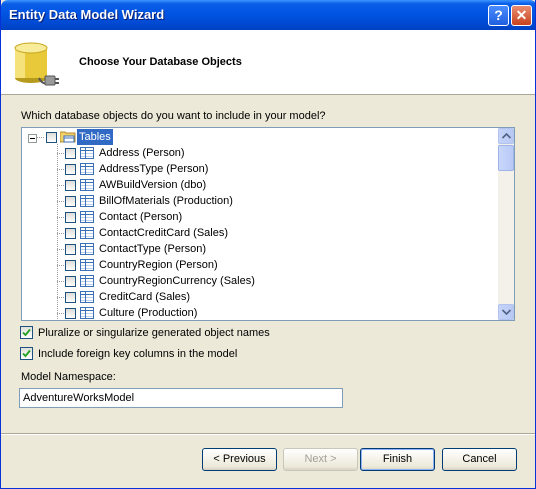  I want to click on cancel-button: Cancel, so click(479, 459).